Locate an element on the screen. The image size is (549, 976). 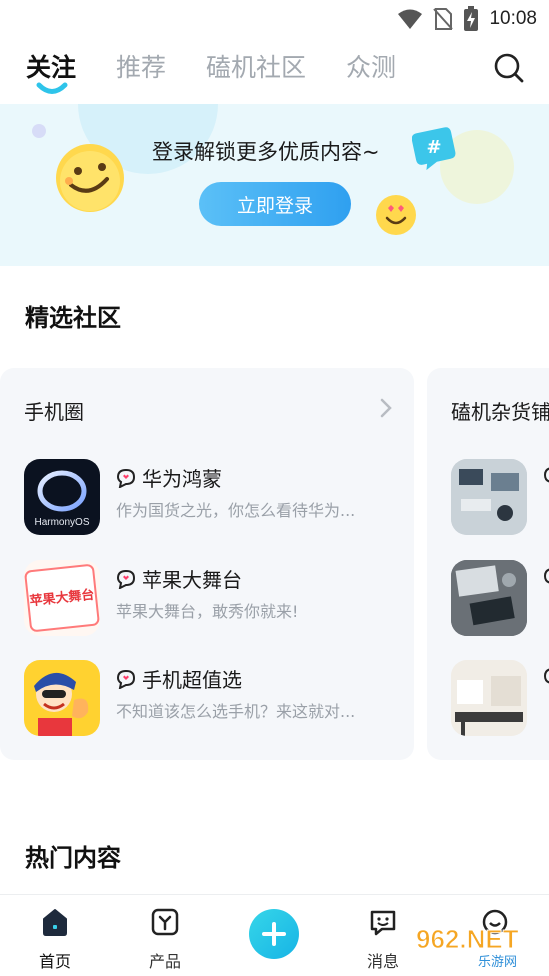
chevron-right-icon is located at coordinates (386, 408).